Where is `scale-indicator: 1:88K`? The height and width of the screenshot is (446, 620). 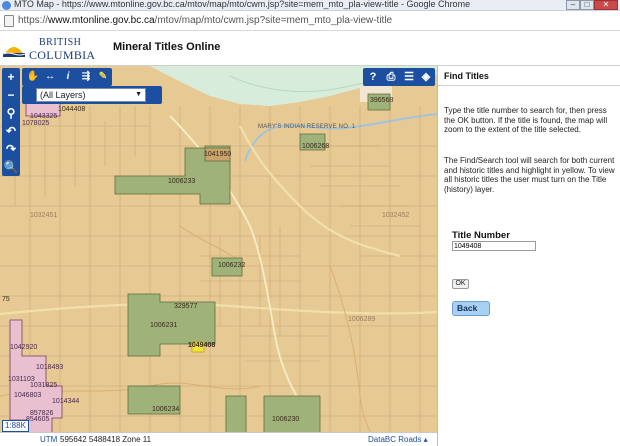 scale-indicator: 1:88K is located at coordinates (15, 426).